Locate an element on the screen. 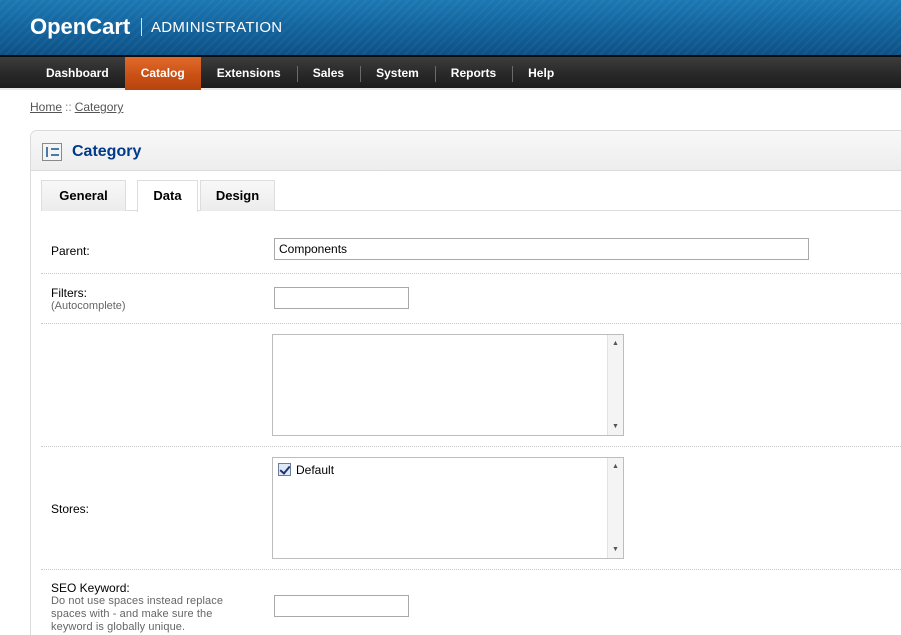  form-row-parent: Parent: is located at coordinates (471, 242).